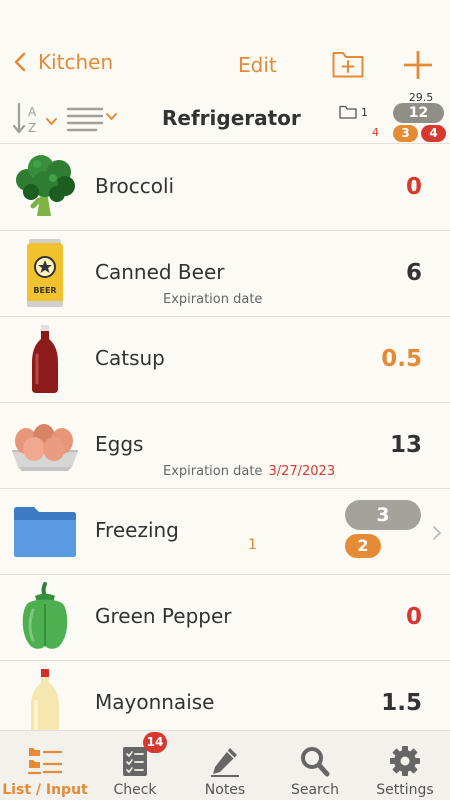  What do you see at coordinates (418, 65) in the screenshot?
I see `add-icon` at bounding box center [418, 65].